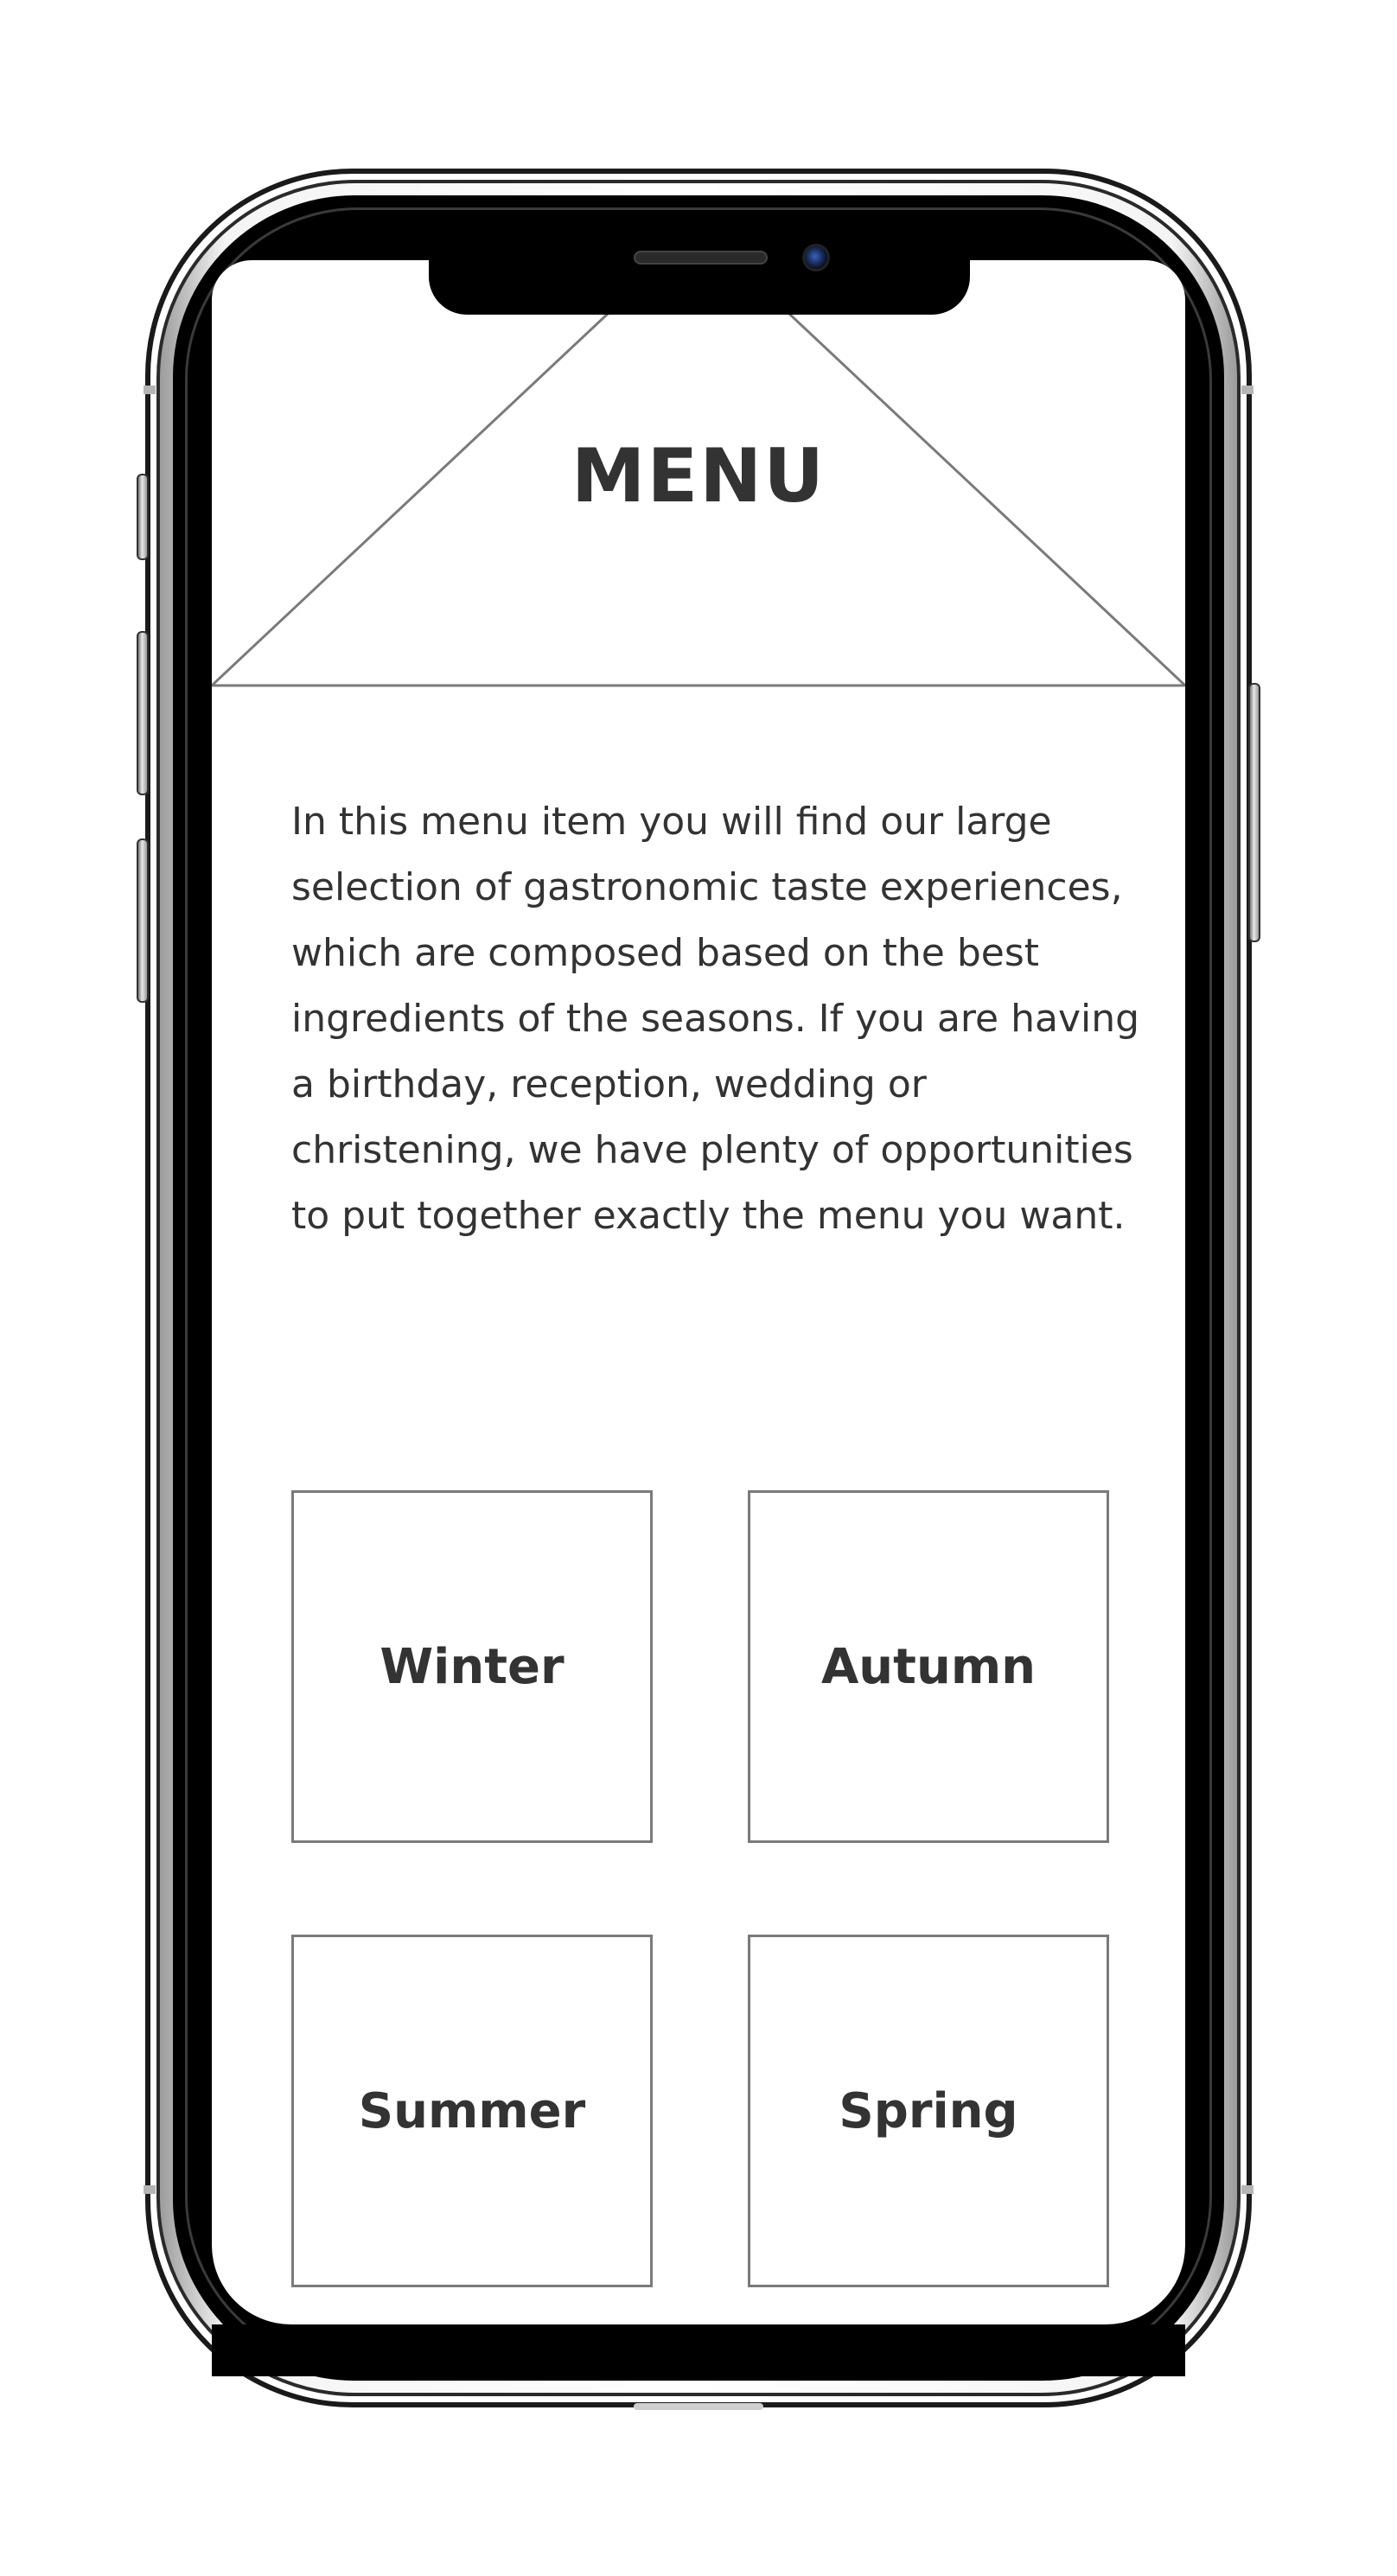 The height and width of the screenshot is (2576, 1397). I want to click on season-label: Summer, so click(472, 2110).